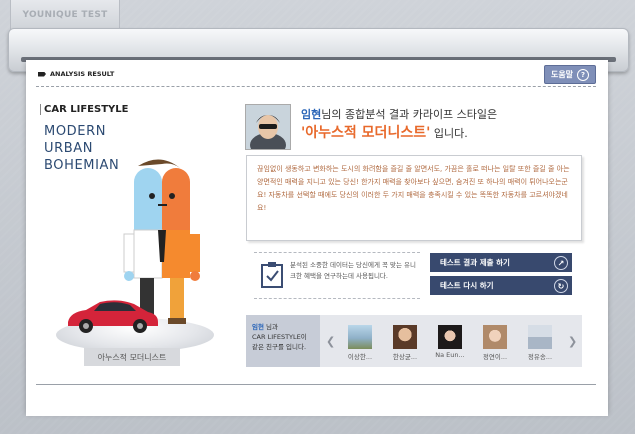 The height and width of the screenshot is (434, 635). I want to click on car-illustration, so click(113, 316).